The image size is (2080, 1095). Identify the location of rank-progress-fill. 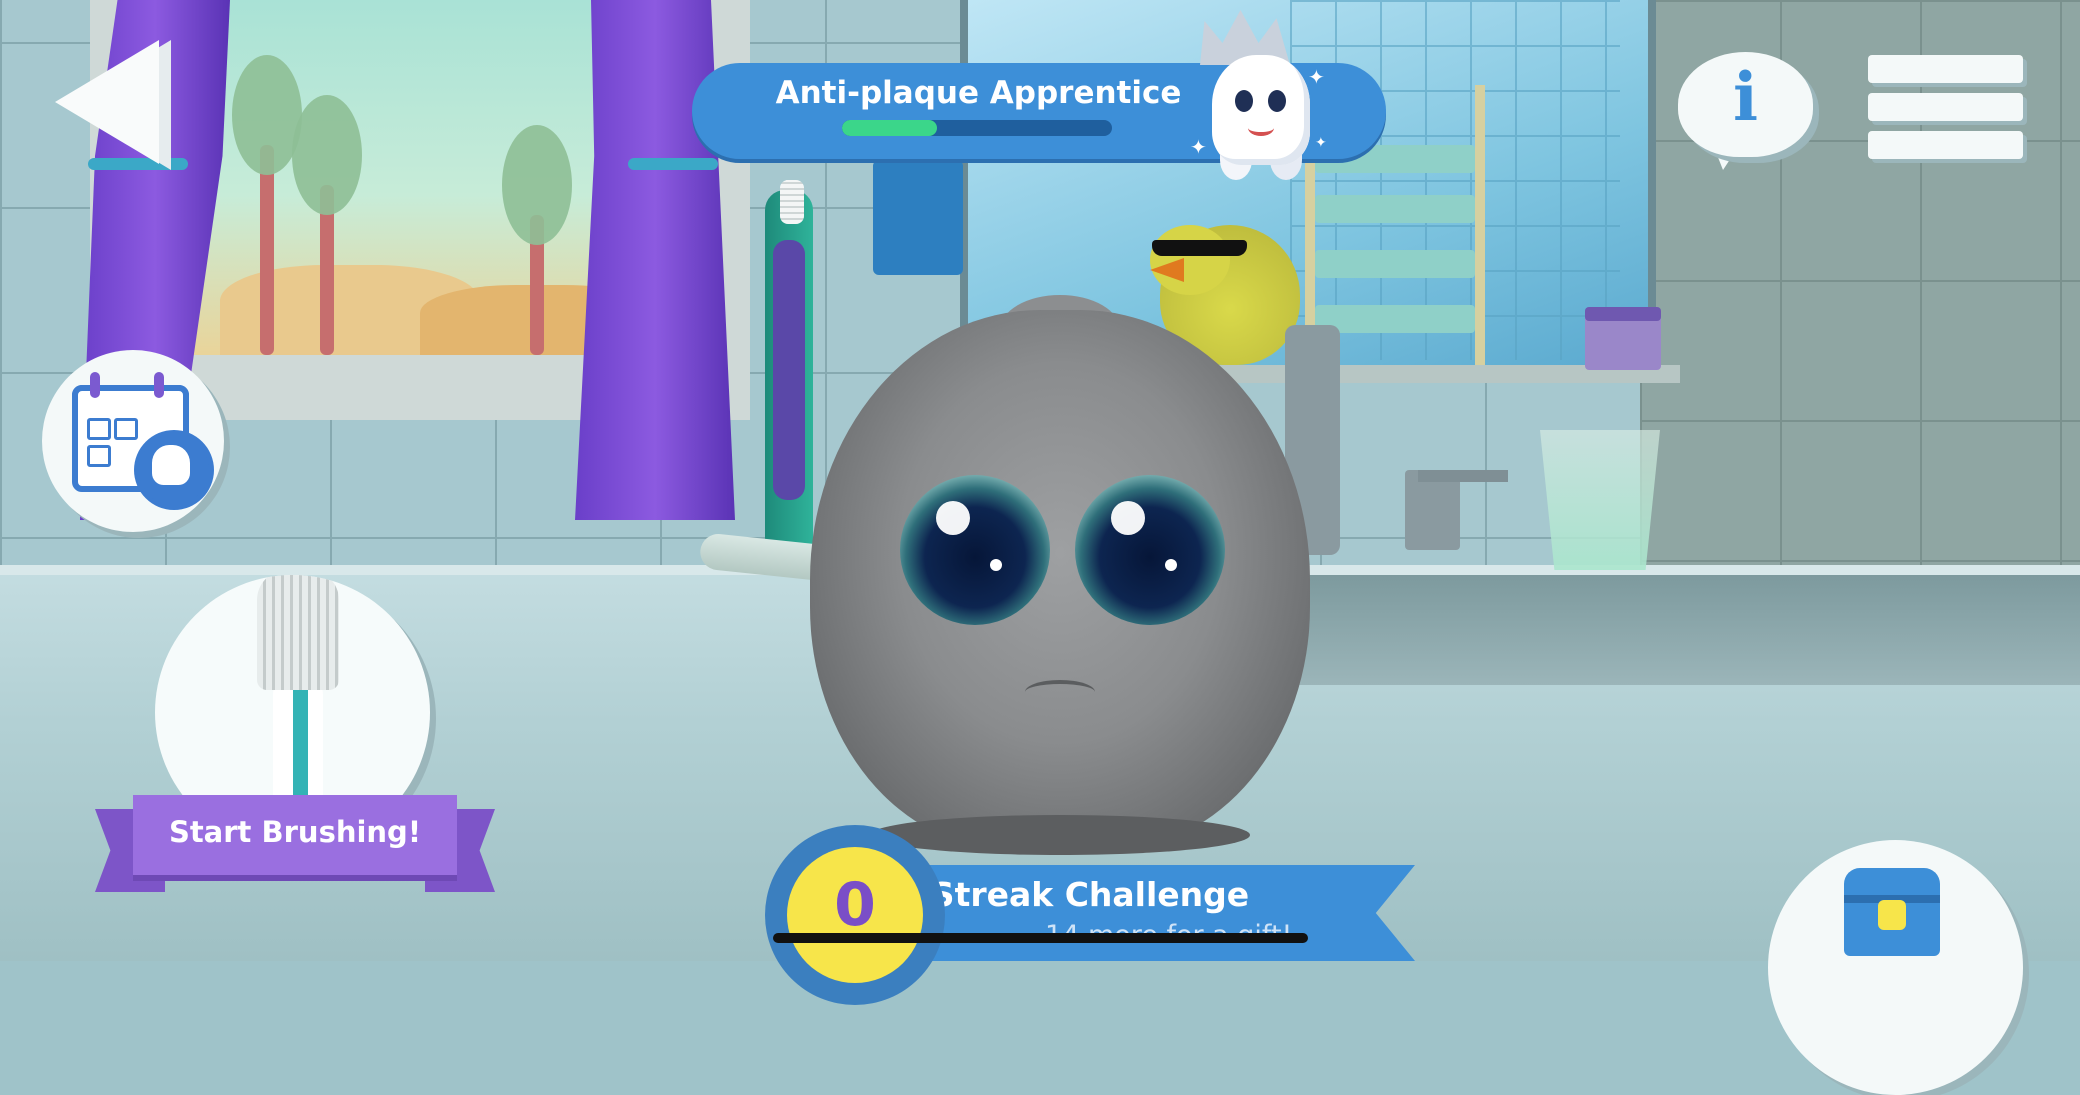
(889, 128).